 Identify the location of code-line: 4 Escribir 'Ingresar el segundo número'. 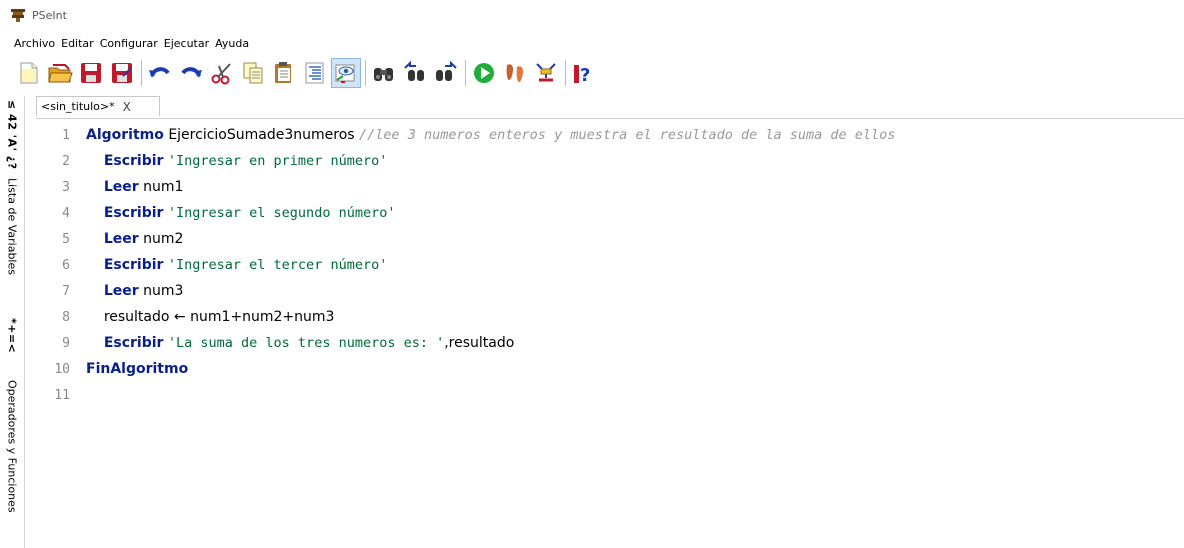
(215, 213).